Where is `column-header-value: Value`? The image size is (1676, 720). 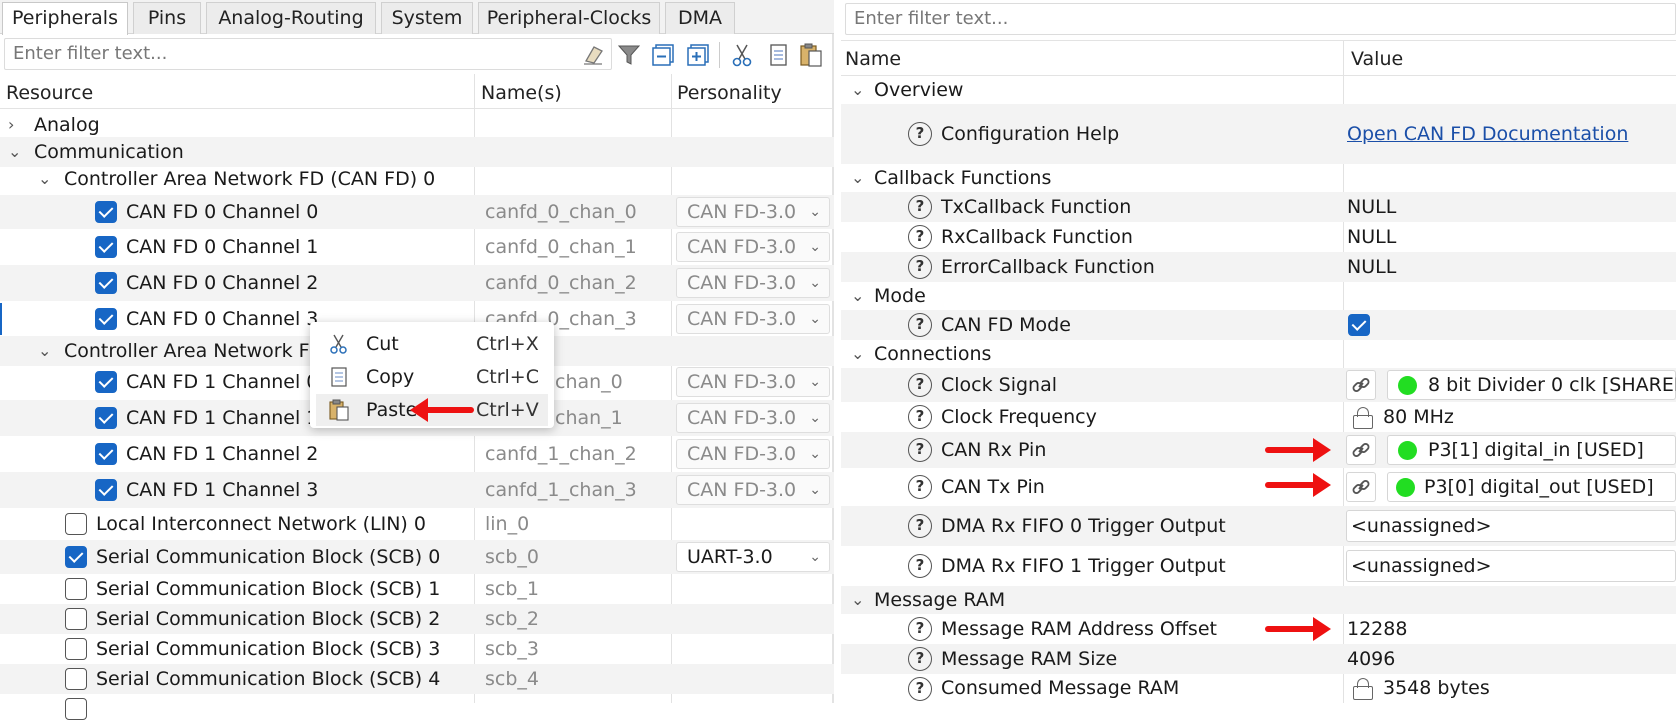 column-header-value: Value is located at coordinates (1377, 59).